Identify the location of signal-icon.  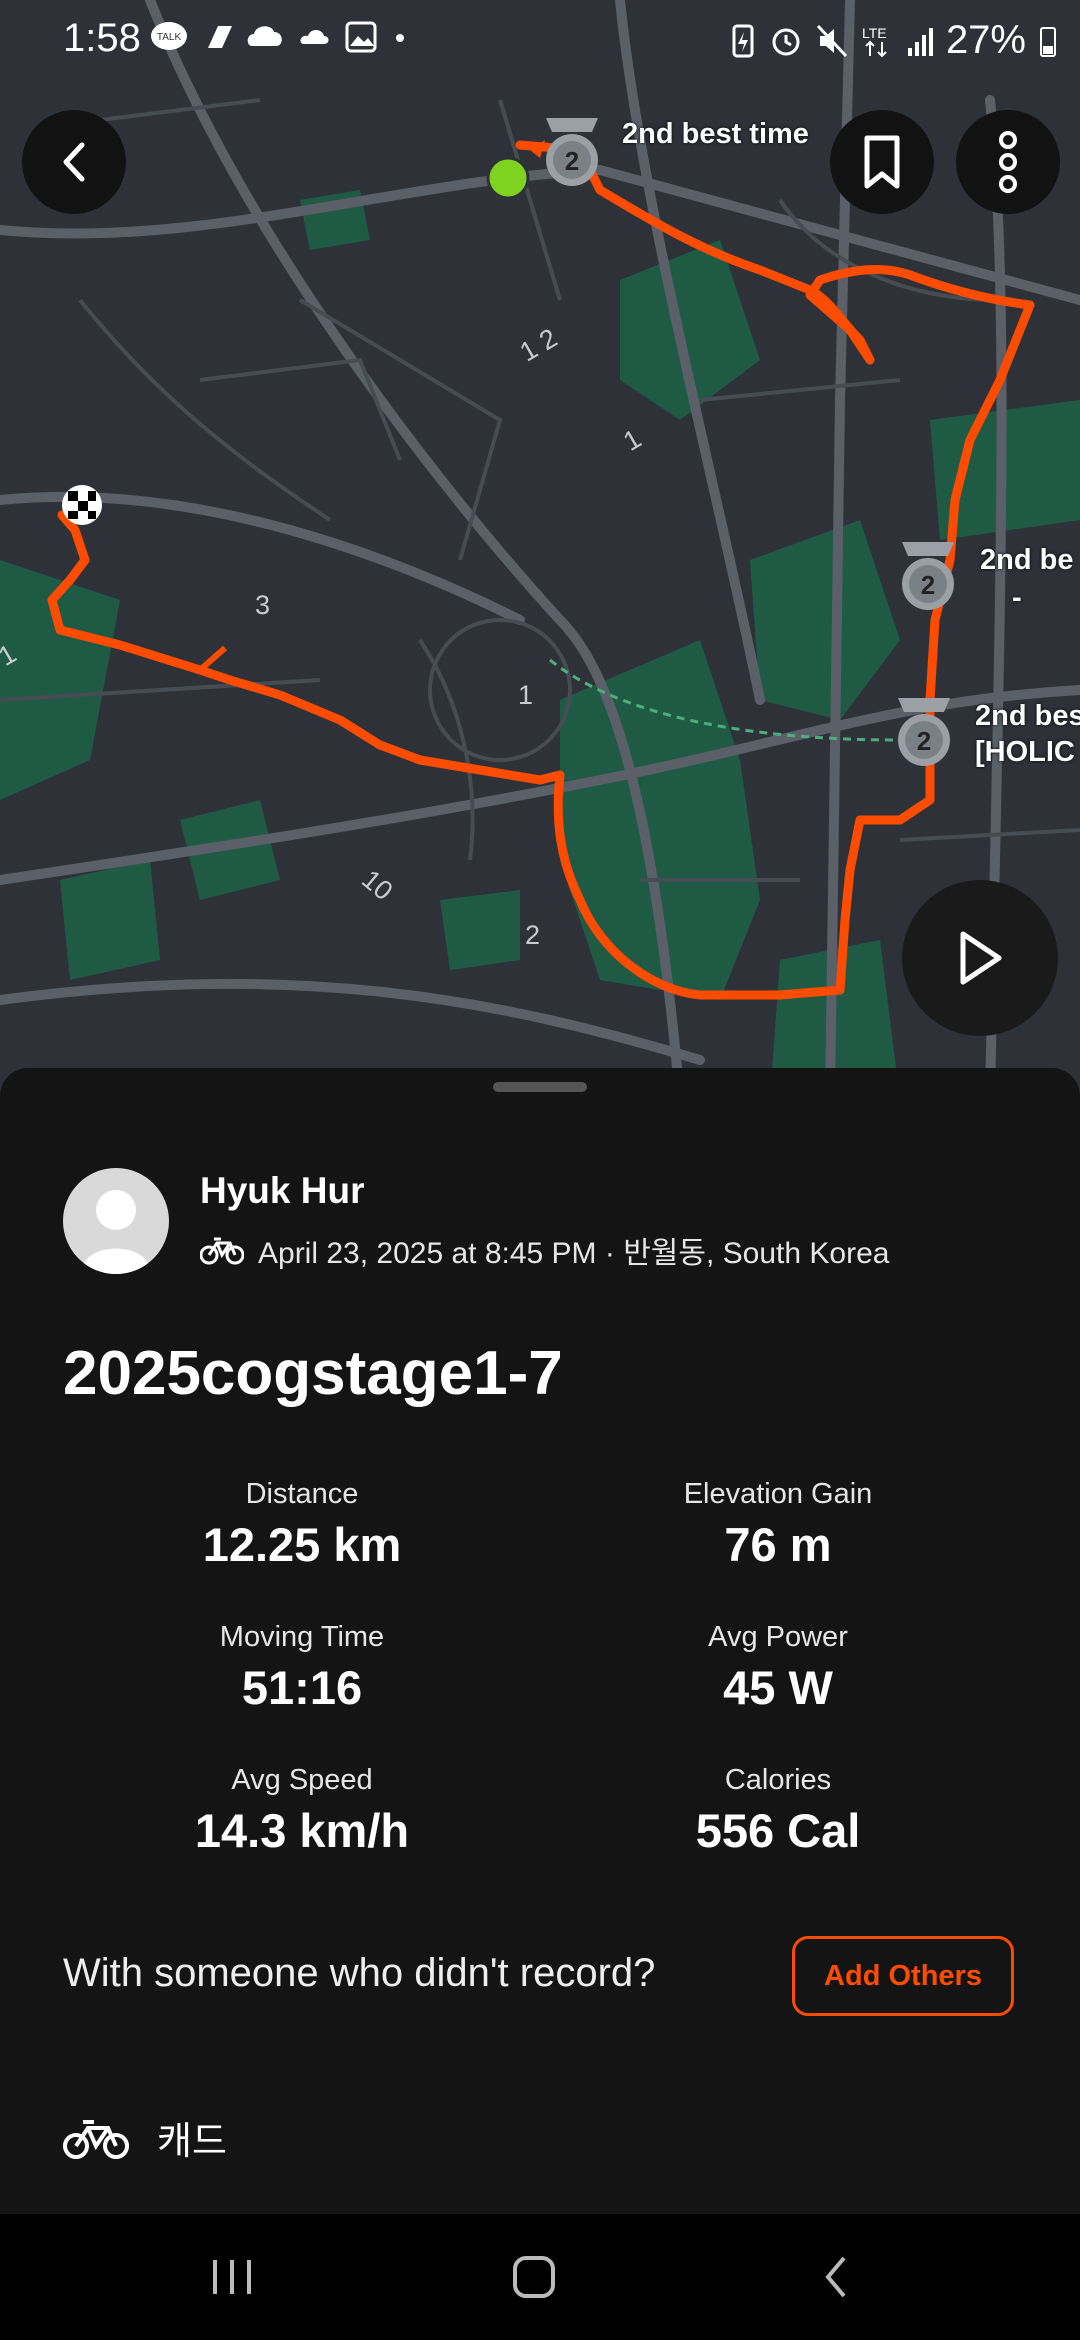
(920, 41).